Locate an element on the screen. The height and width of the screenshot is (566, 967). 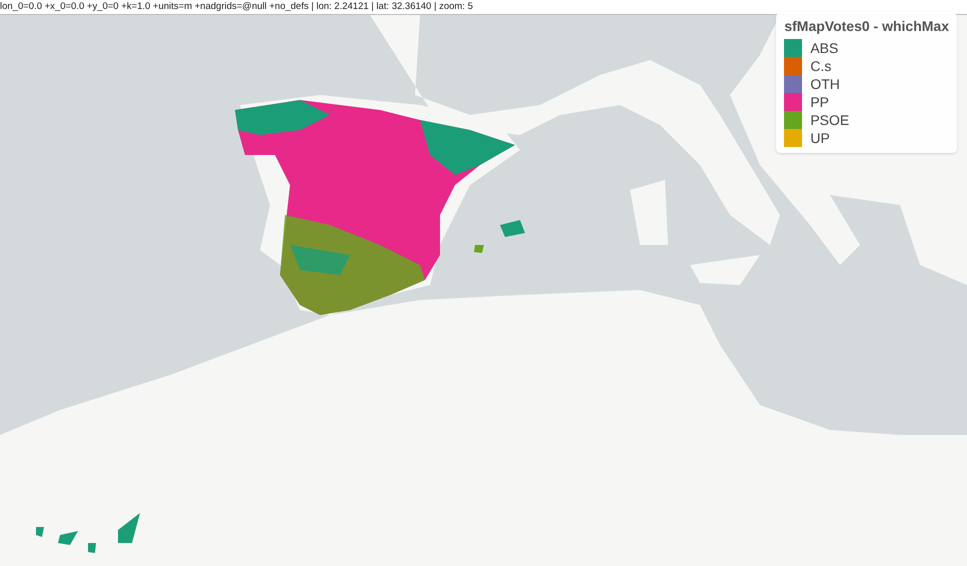
legend-label: PP is located at coordinates (820, 102).